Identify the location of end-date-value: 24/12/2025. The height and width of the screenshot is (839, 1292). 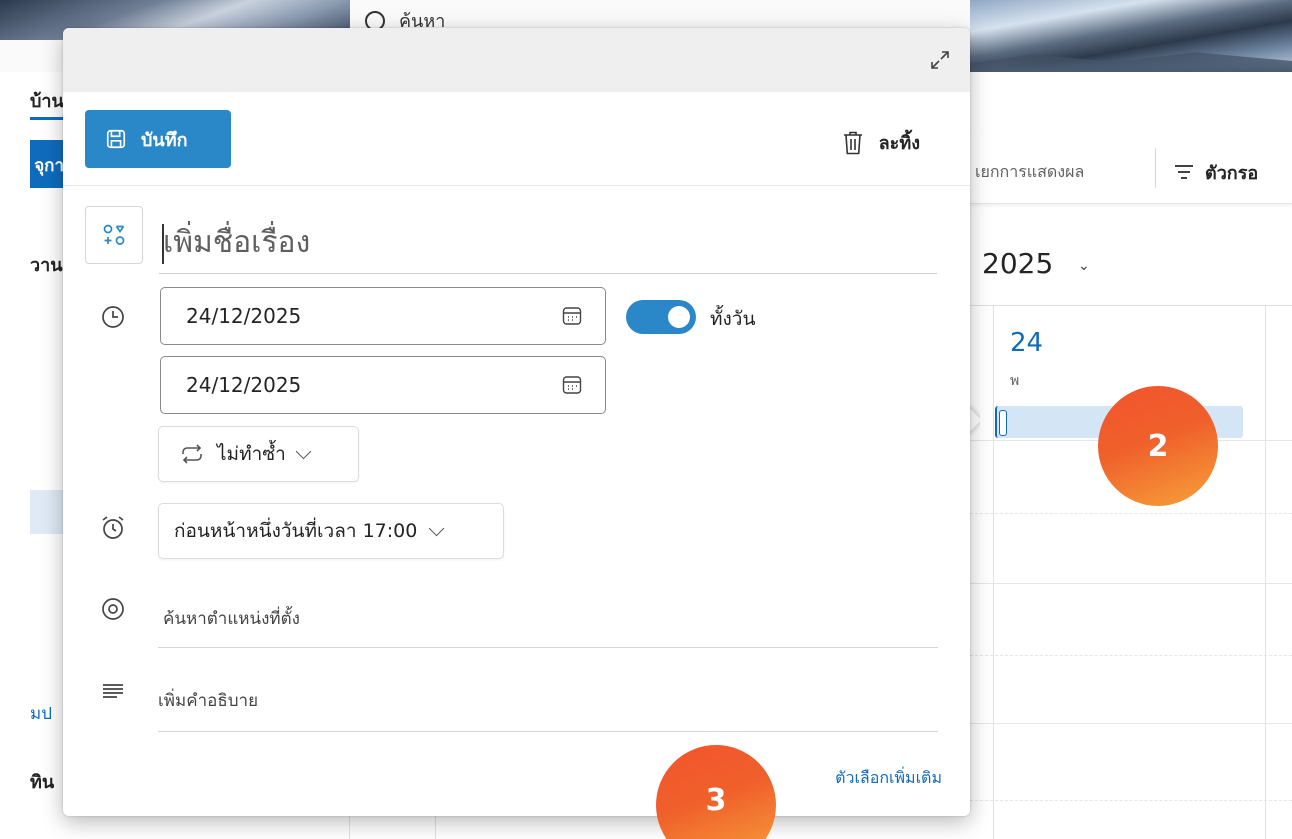
(244, 385).